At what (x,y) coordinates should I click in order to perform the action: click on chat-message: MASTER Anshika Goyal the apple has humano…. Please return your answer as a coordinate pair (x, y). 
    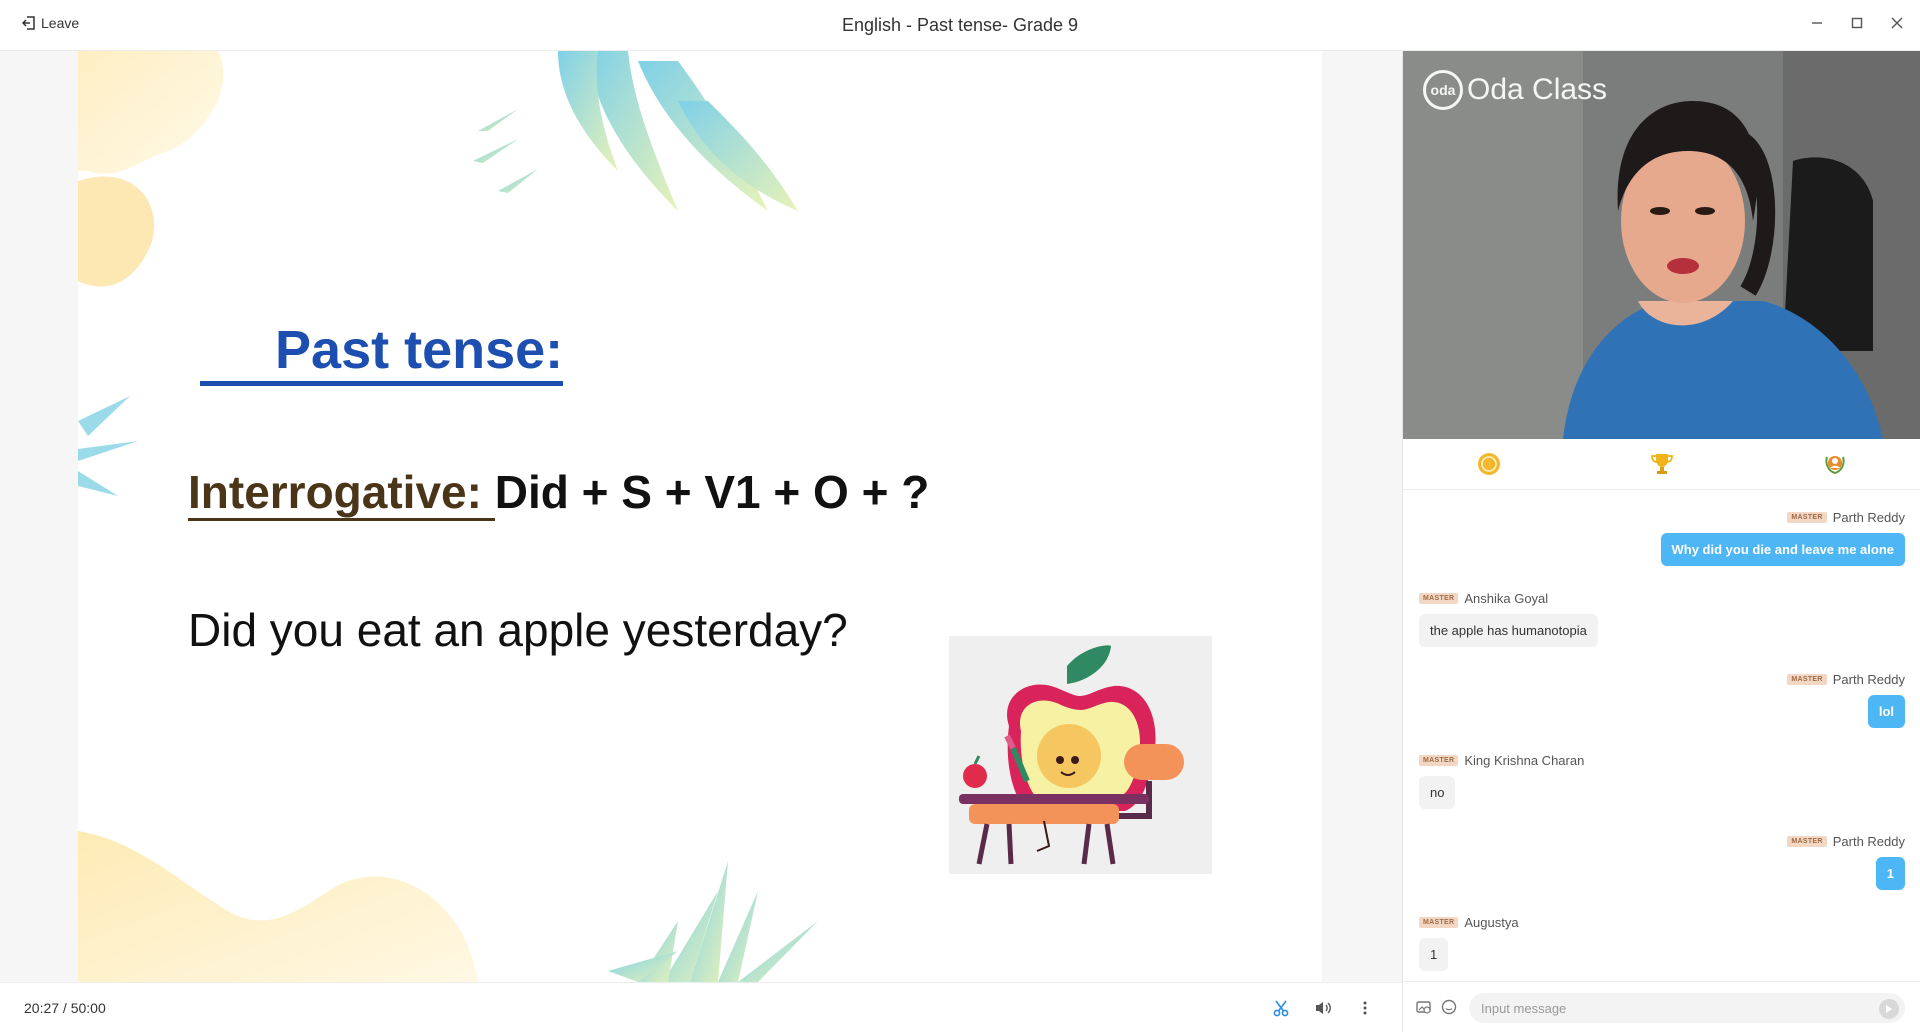
    Looking at the image, I should click on (1662, 619).